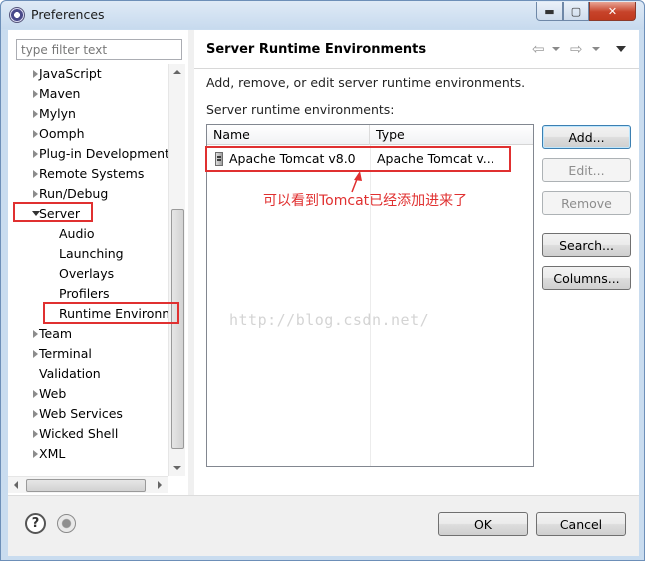  I want to click on back-dropdown-icon, so click(556, 49).